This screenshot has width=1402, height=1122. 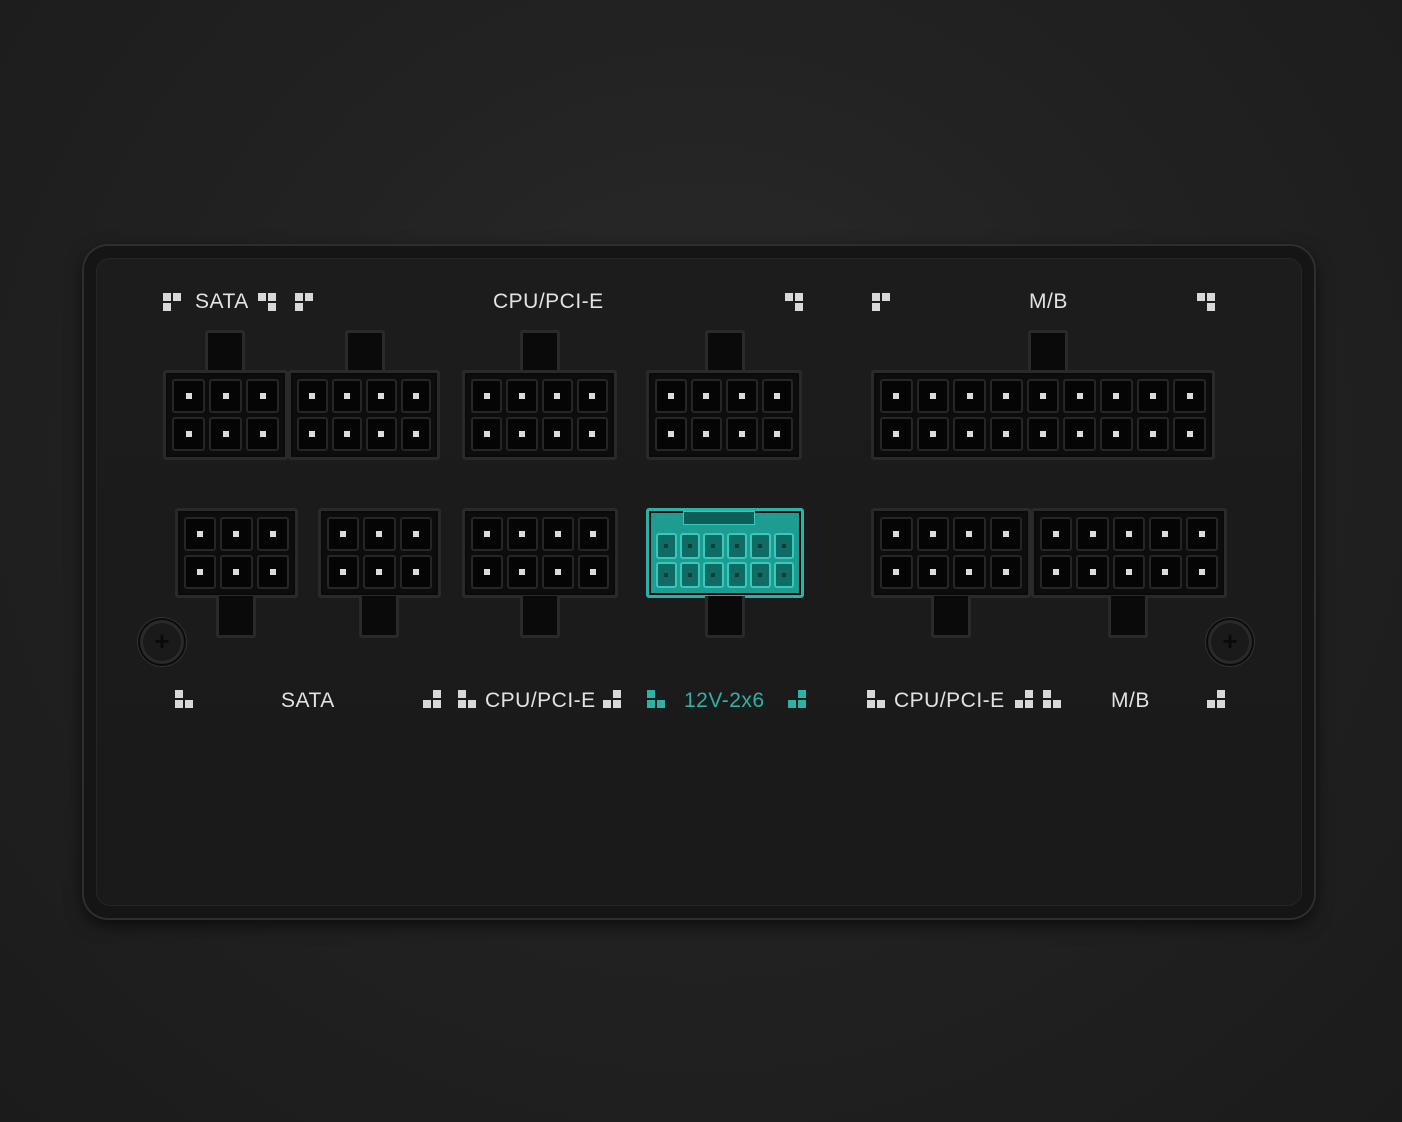 What do you see at coordinates (364, 415) in the screenshot?
I see `cpu-8pin-socket` at bounding box center [364, 415].